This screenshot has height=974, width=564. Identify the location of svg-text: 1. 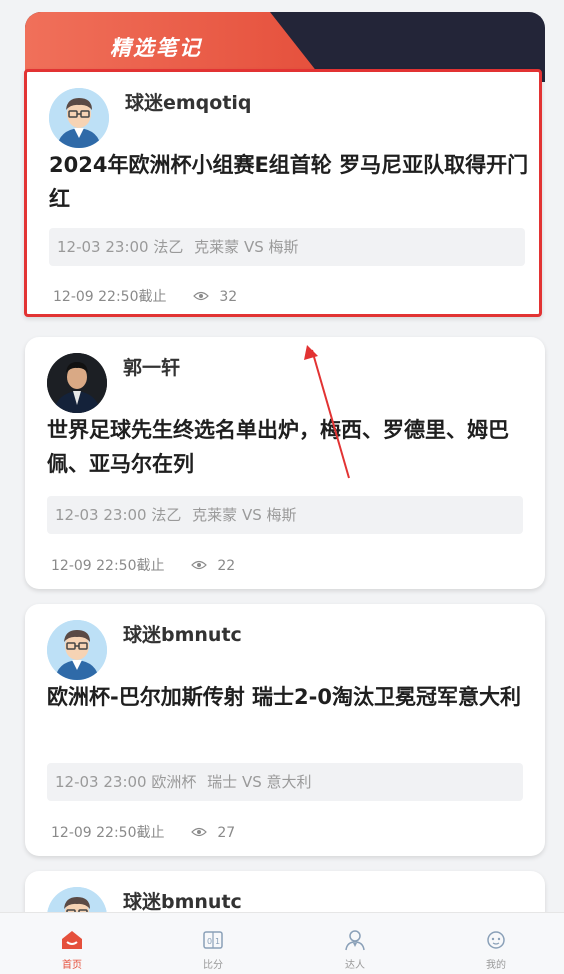
(217, 941).